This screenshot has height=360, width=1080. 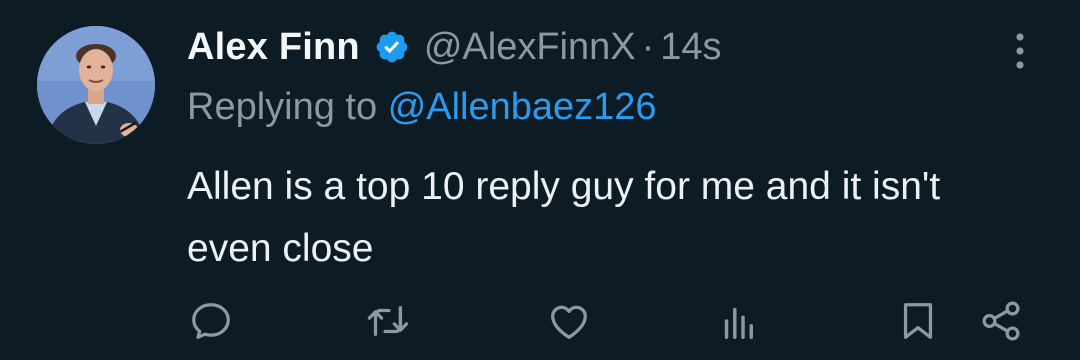 I want to click on tweet-timestamp: 14s, so click(x=690, y=47).